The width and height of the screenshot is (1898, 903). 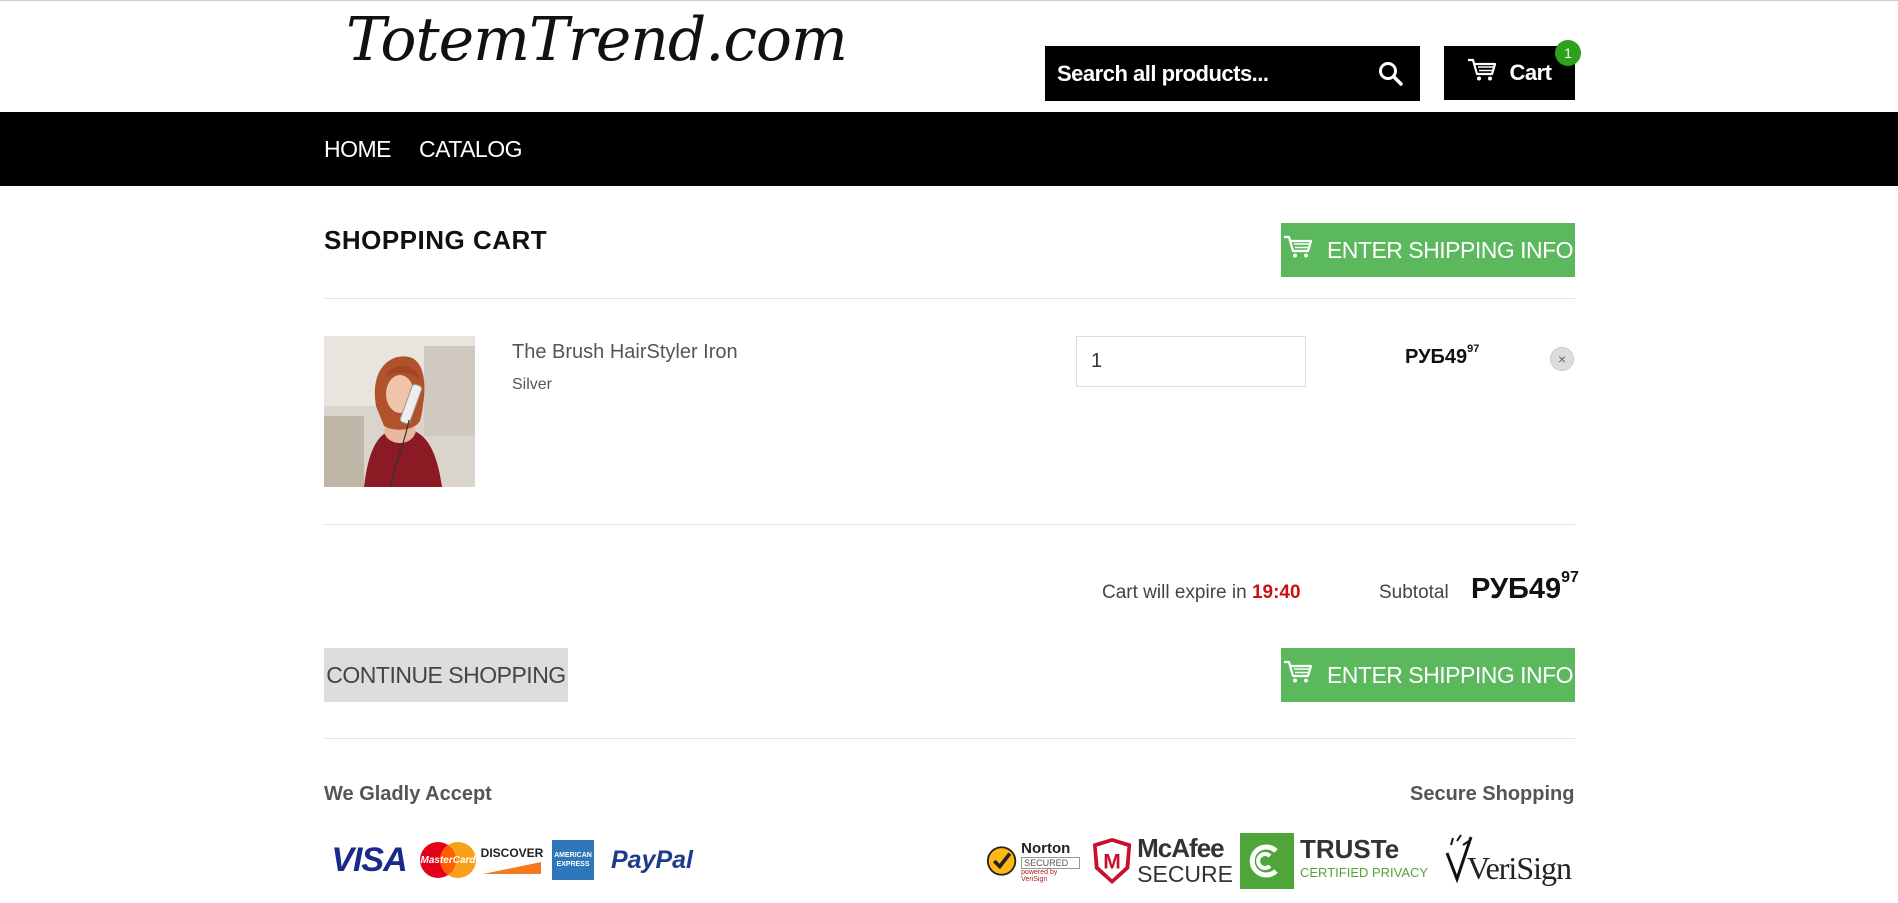 What do you see at coordinates (1215, 73) in the screenshot?
I see `search-input` at bounding box center [1215, 73].